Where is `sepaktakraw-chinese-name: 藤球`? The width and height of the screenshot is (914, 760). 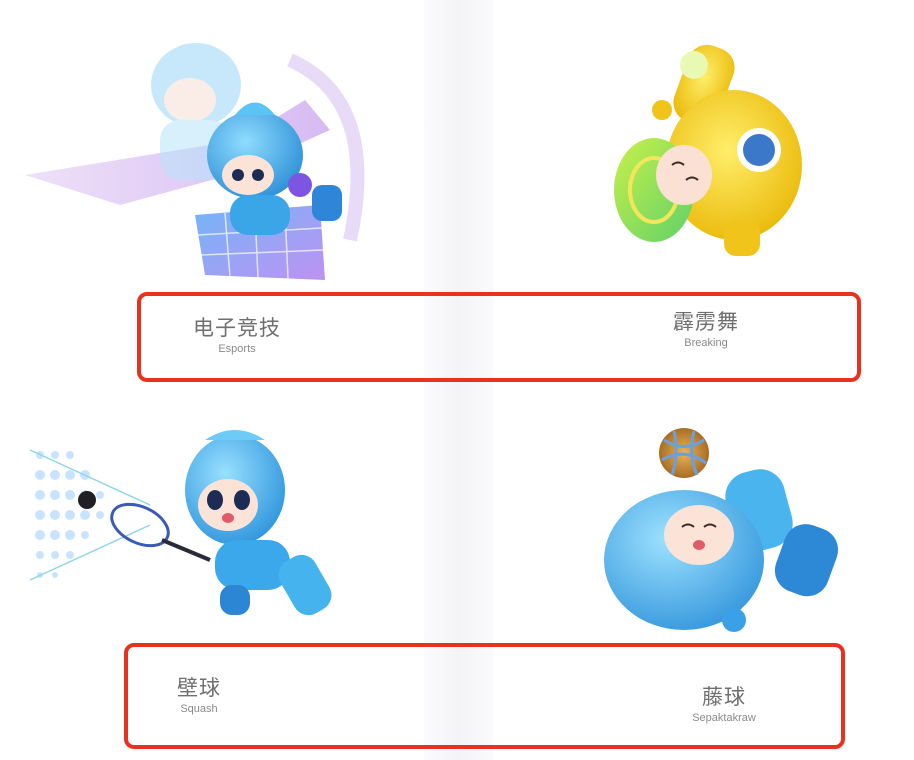
sepaktakraw-chinese-name: 藤球 is located at coordinates (724, 697).